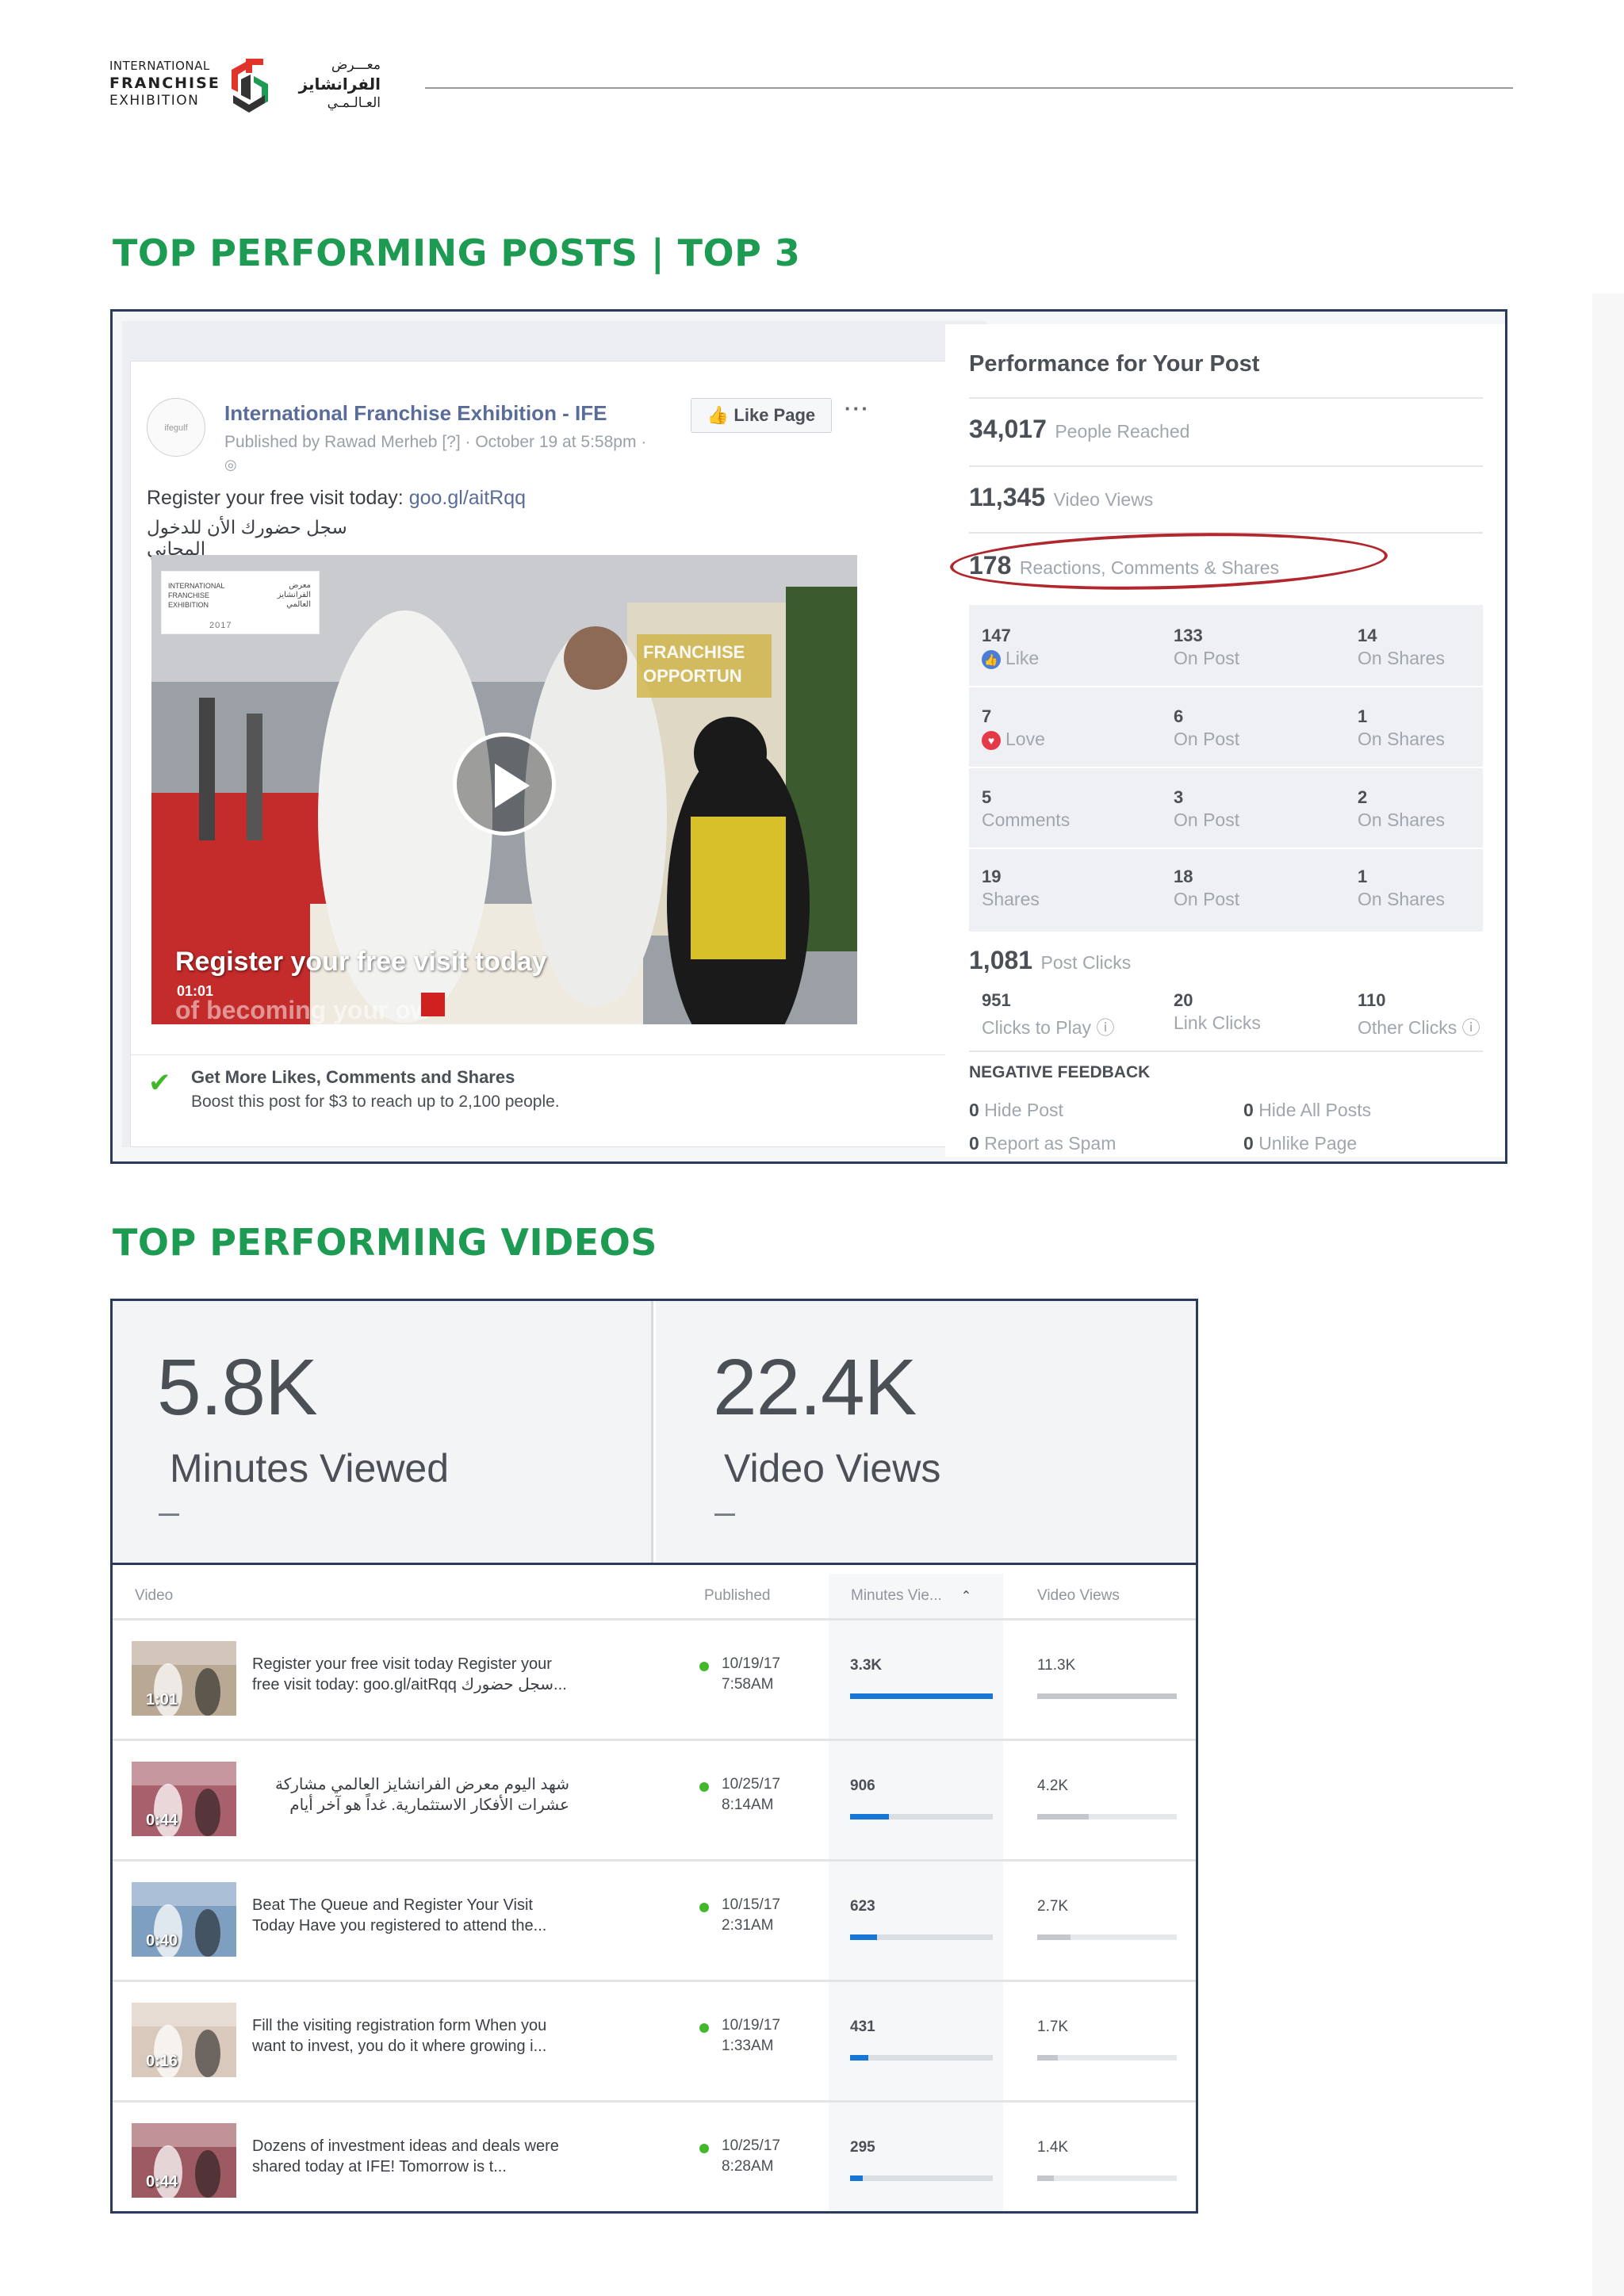 This screenshot has width=1624, height=2296. Describe the element at coordinates (1107, 1696) in the screenshot. I see `views-bar-fill` at that location.